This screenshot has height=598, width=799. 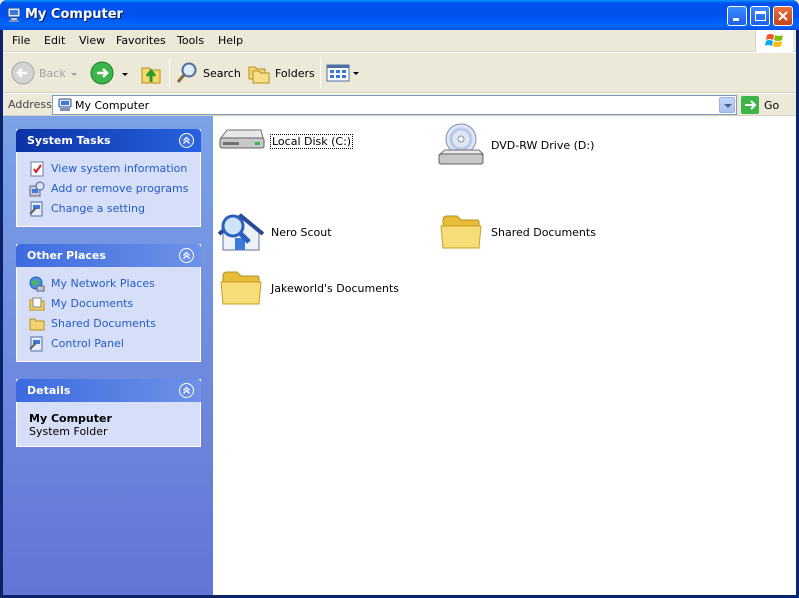 What do you see at coordinates (543, 232) in the screenshot?
I see `item-label: Shared Documents` at bounding box center [543, 232].